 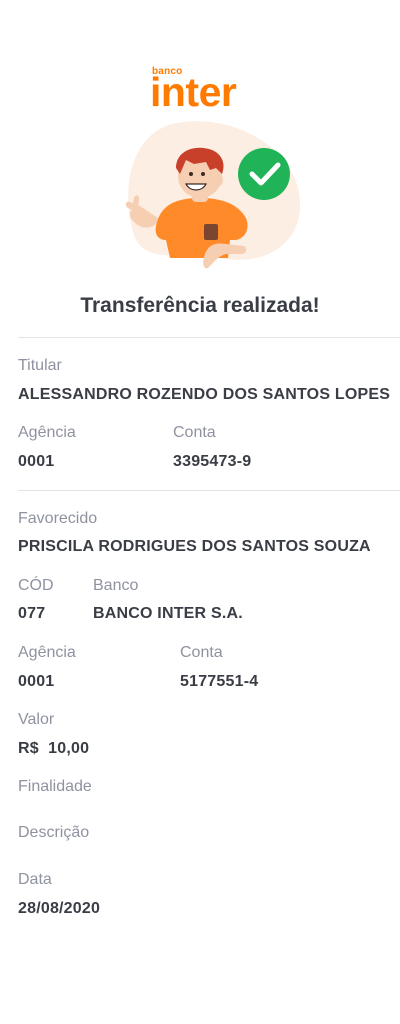 What do you see at coordinates (204, 394) in the screenshot?
I see `titular-name: ALESSANDRO ROZENDO DOS SANTOS LOPES` at bounding box center [204, 394].